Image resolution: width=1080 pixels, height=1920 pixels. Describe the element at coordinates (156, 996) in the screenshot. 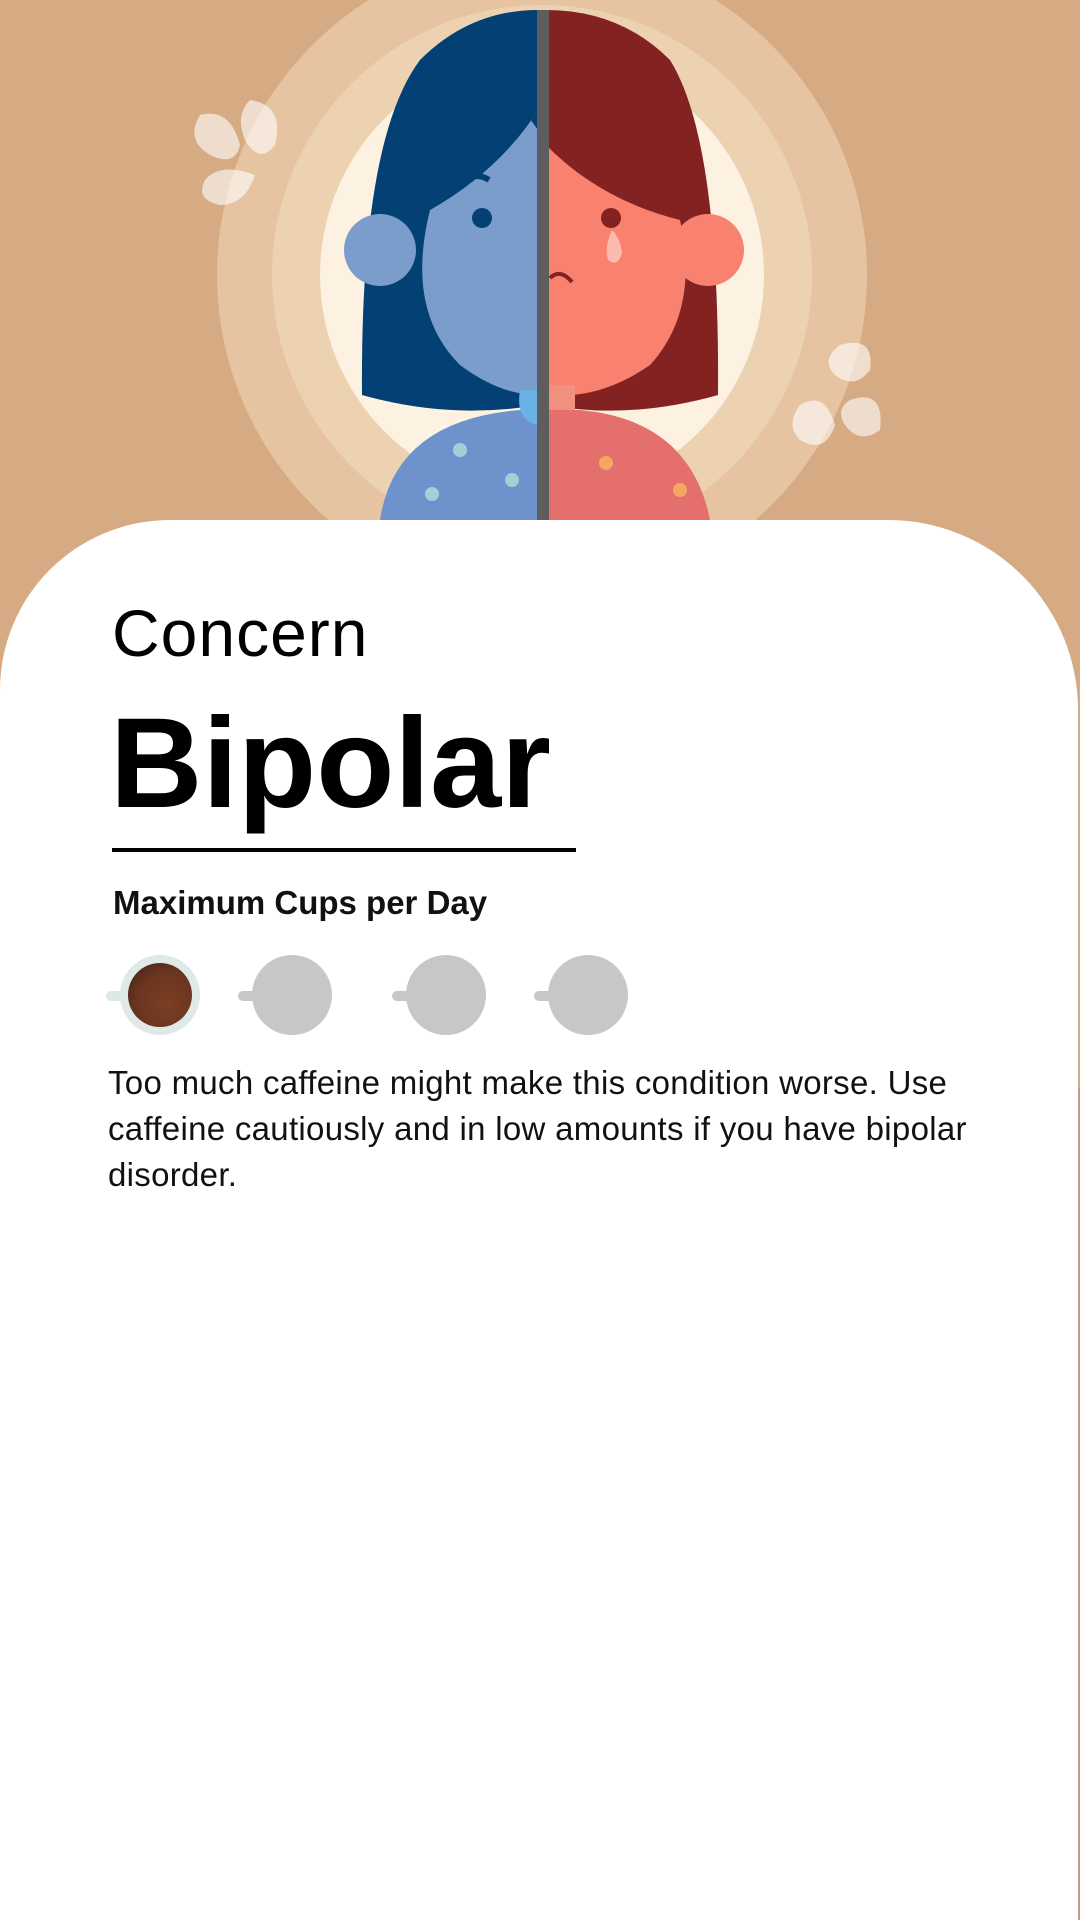

I see `coffee-cup-icon` at that location.